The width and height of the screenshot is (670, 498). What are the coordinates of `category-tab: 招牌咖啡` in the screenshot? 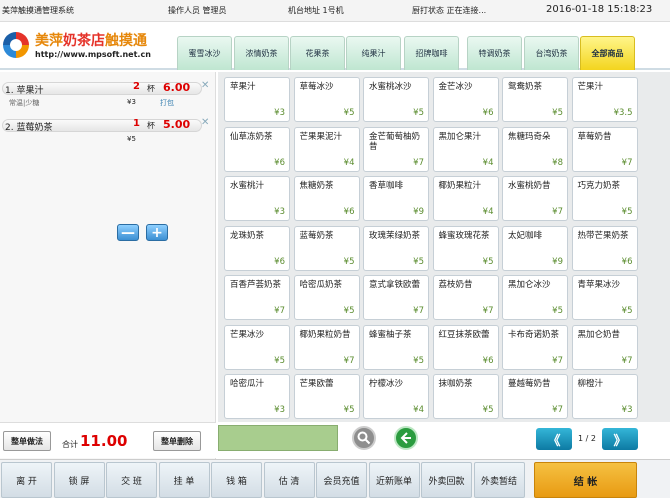 It's located at (431, 53).